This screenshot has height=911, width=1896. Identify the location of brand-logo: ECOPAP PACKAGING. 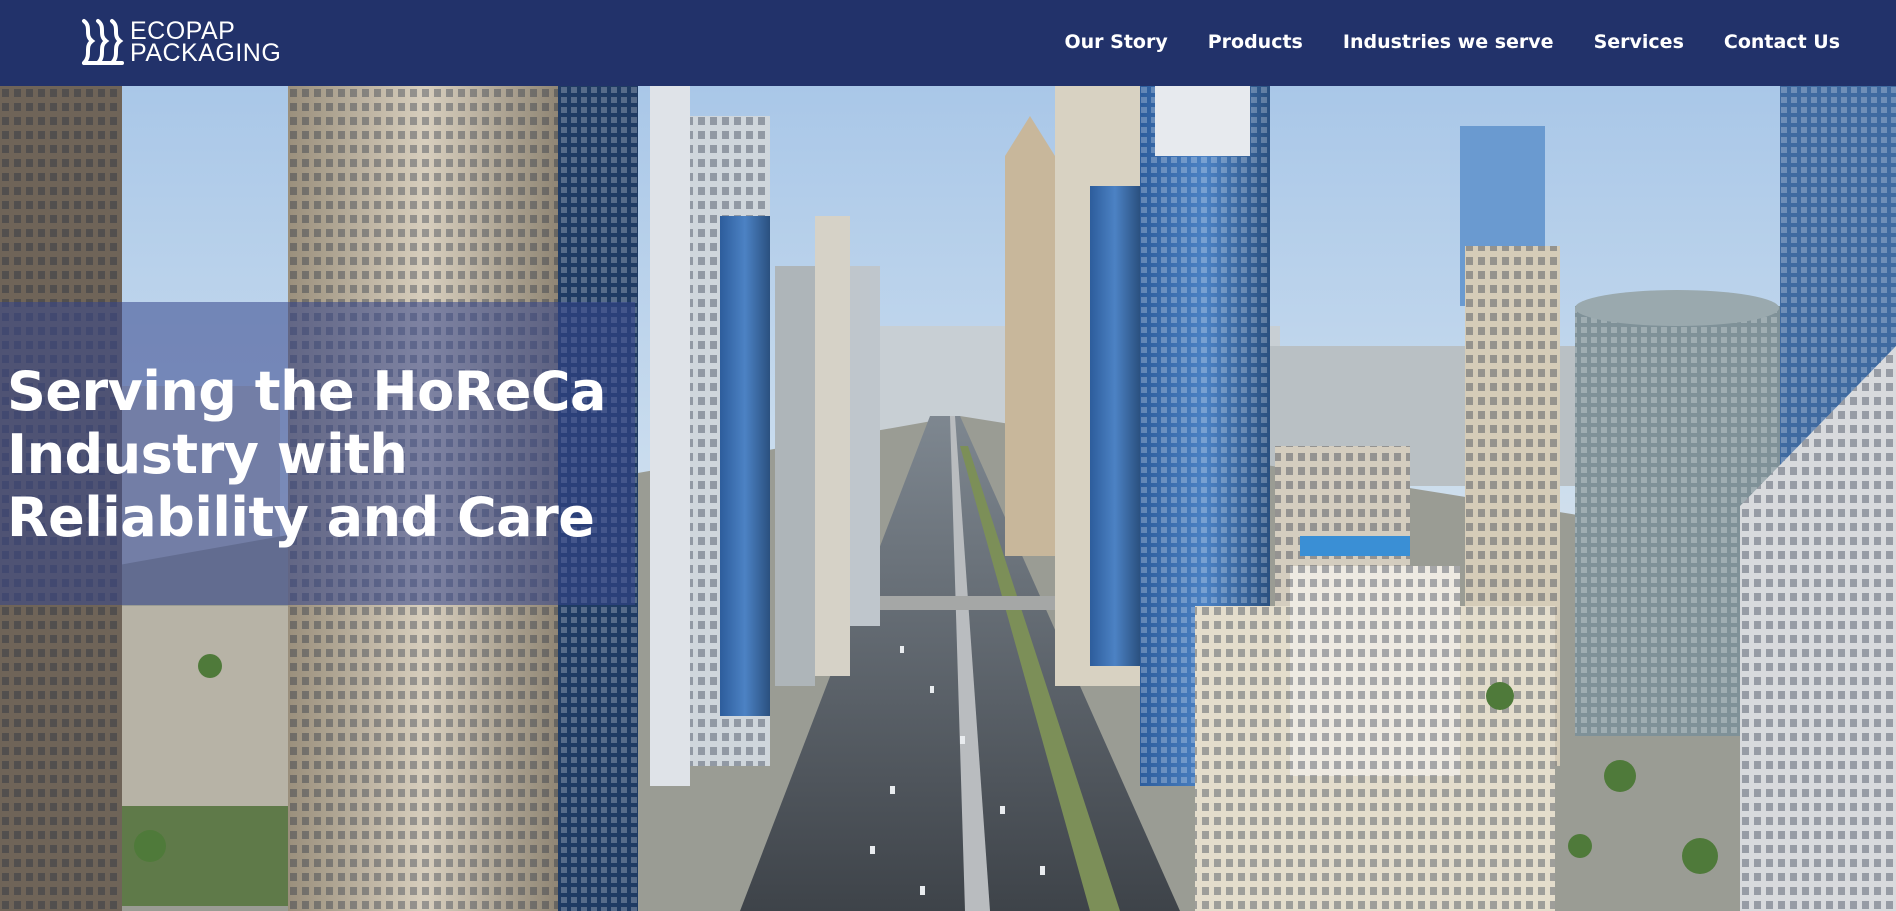
(180, 42).